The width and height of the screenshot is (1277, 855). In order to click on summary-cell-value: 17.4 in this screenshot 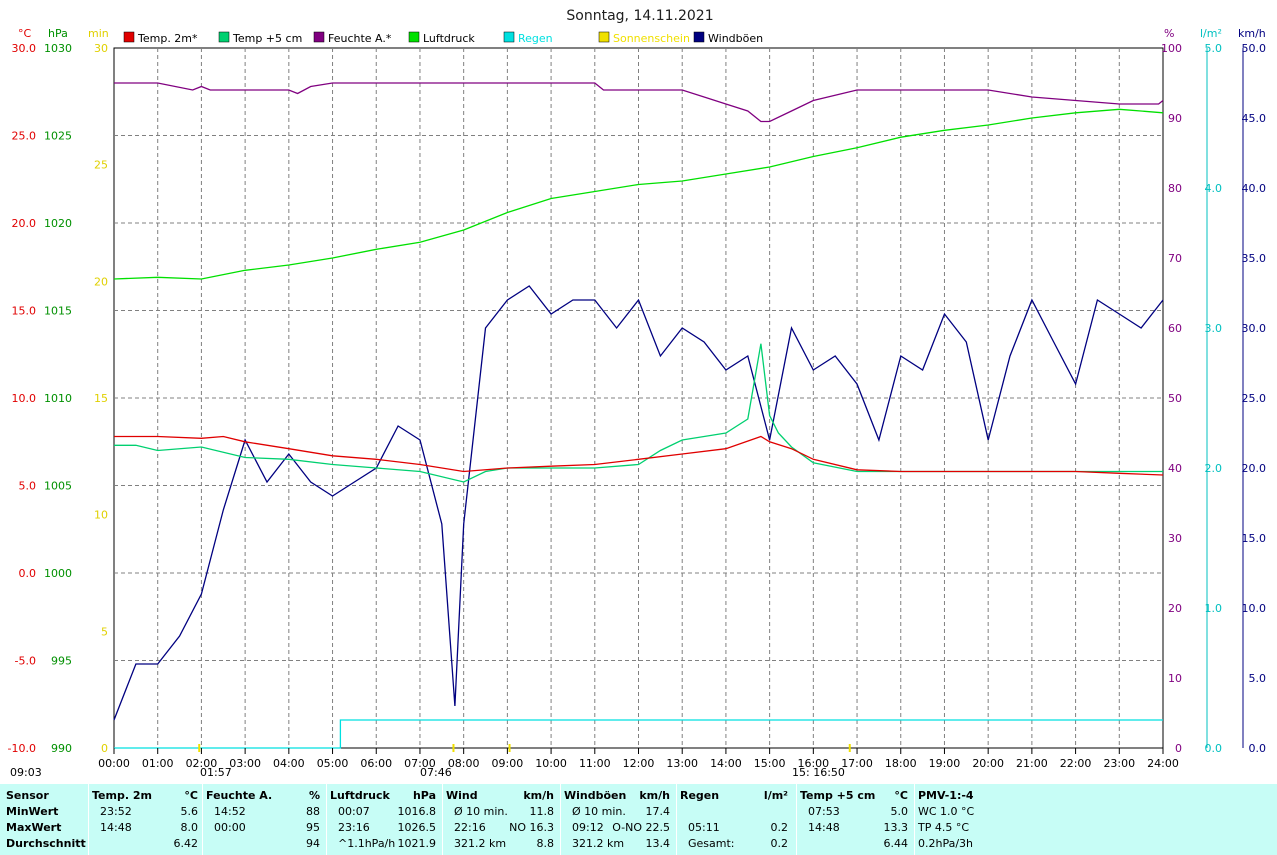, I will do `click(658, 811)`.